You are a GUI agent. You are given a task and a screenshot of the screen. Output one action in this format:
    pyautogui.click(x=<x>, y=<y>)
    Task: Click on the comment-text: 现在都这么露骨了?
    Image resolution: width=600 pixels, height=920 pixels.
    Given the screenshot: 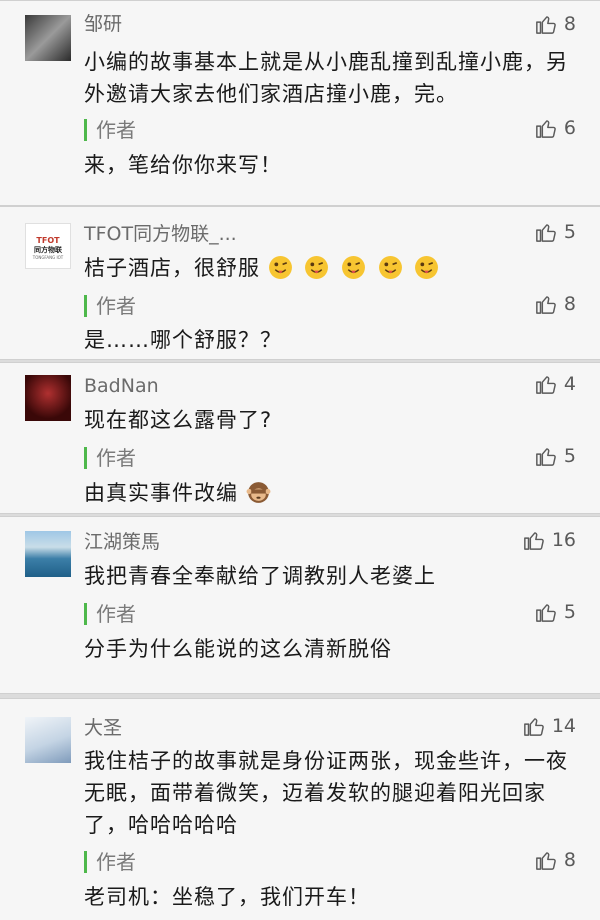 What is the action you would take?
    pyautogui.click(x=178, y=420)
    